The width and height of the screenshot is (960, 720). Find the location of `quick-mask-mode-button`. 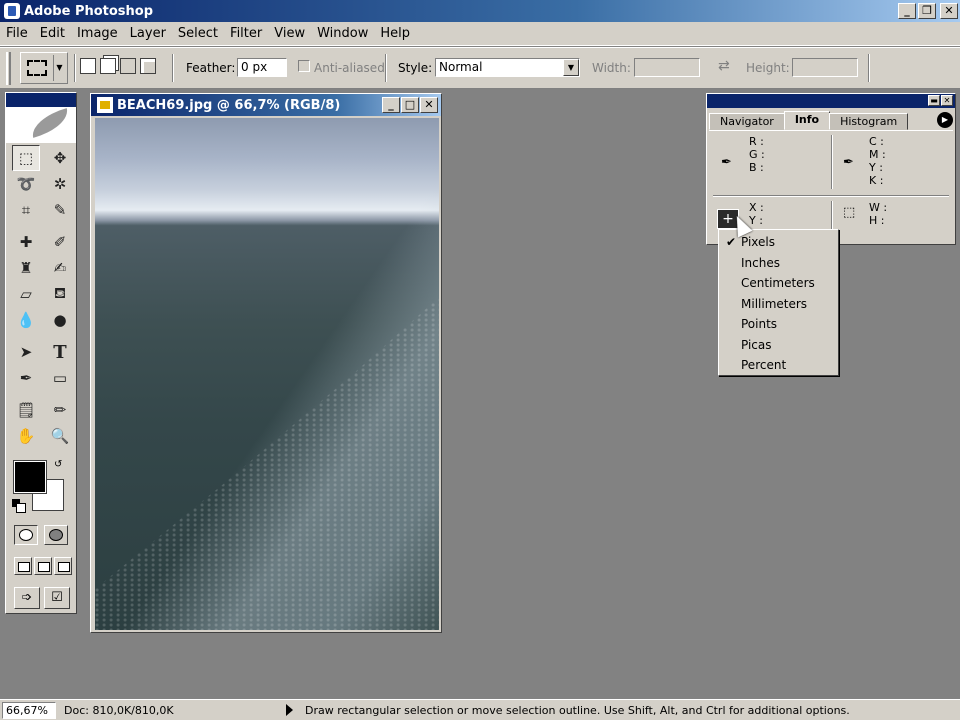

quick-mask-mode-button is located at coordinates (56, 535).